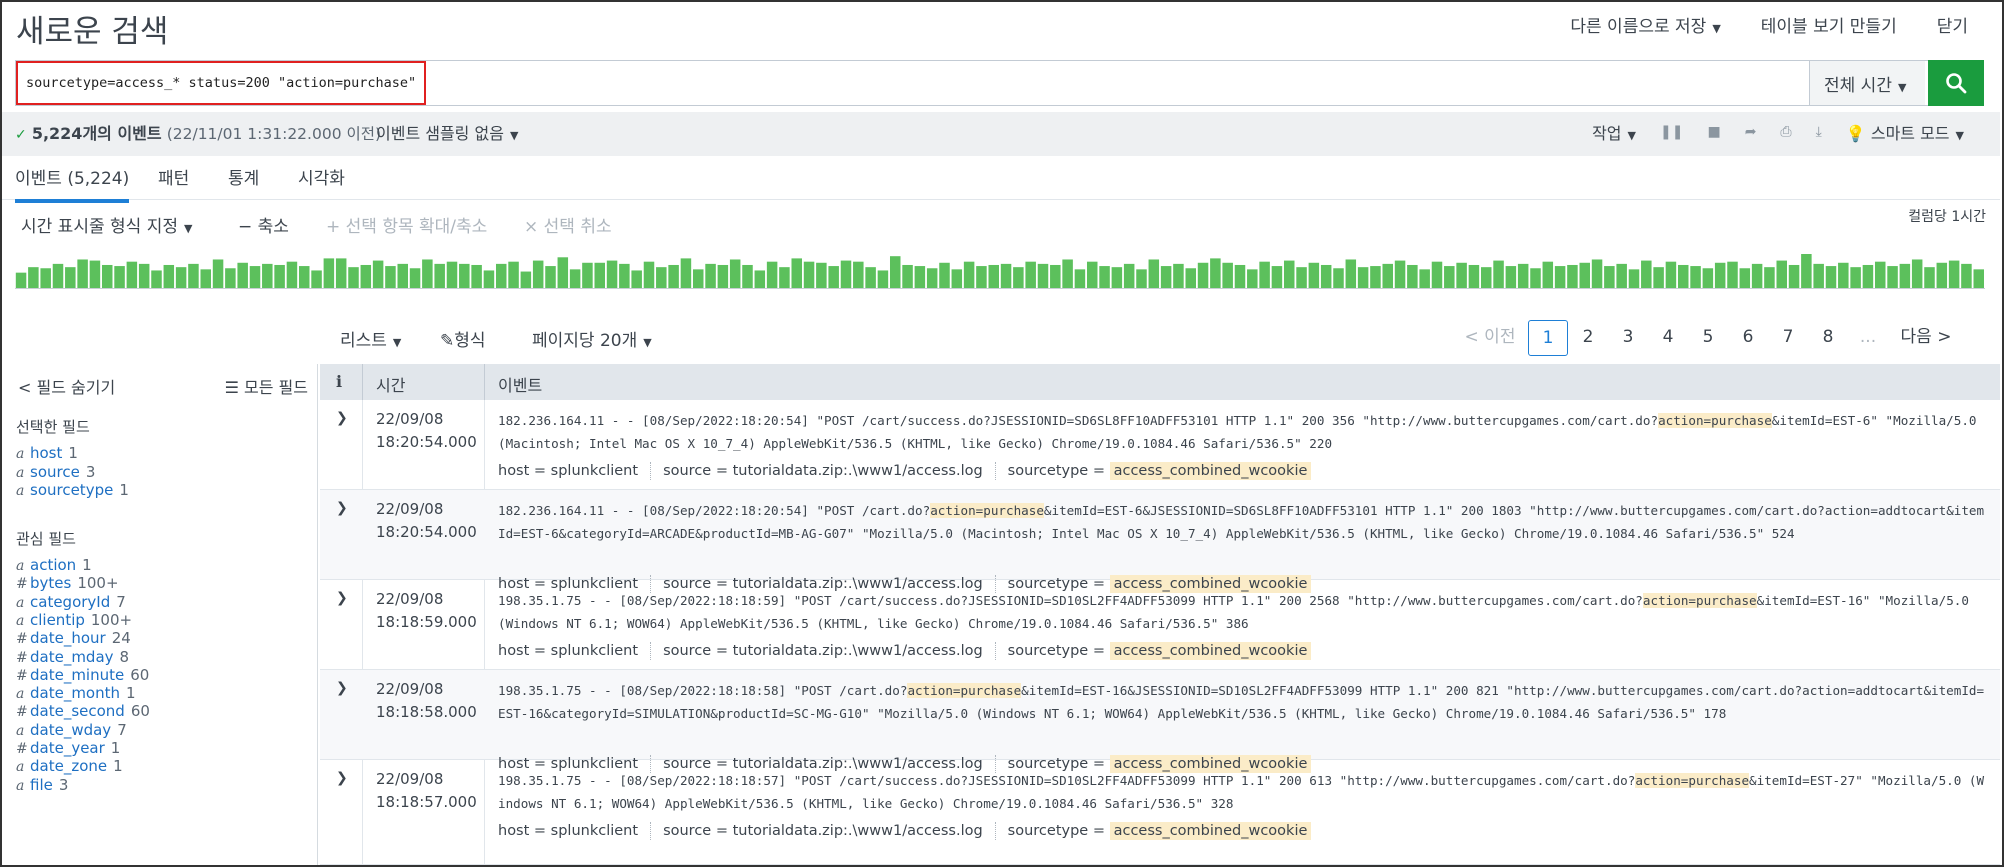  I want to click on save-as-menu: 다른 이름으로 저장 ▼, so click(1645, 24).